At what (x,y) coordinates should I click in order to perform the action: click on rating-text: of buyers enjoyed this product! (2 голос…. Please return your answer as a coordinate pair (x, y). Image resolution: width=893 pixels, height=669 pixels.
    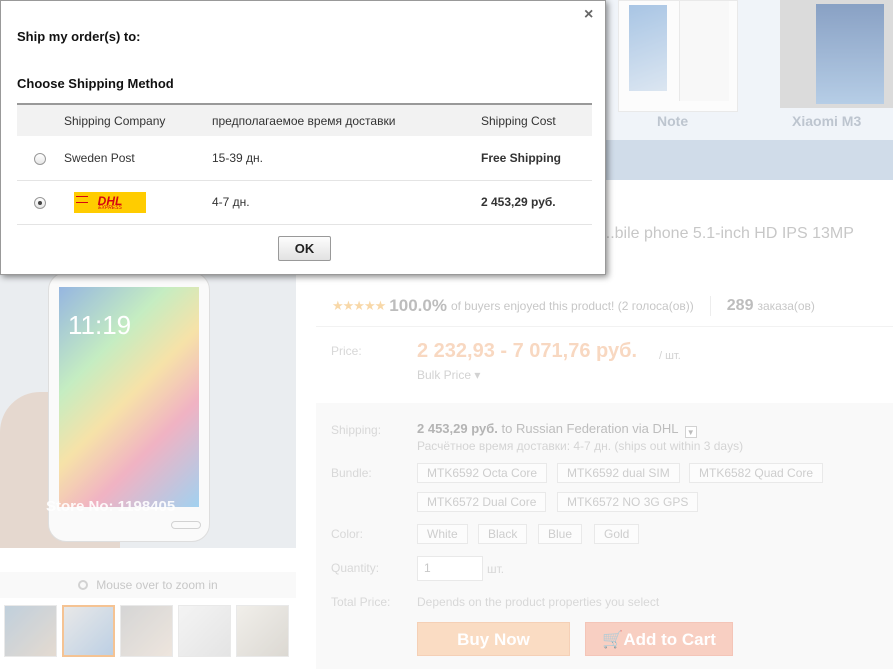
    Looking at the image, I should click on (572, 306).